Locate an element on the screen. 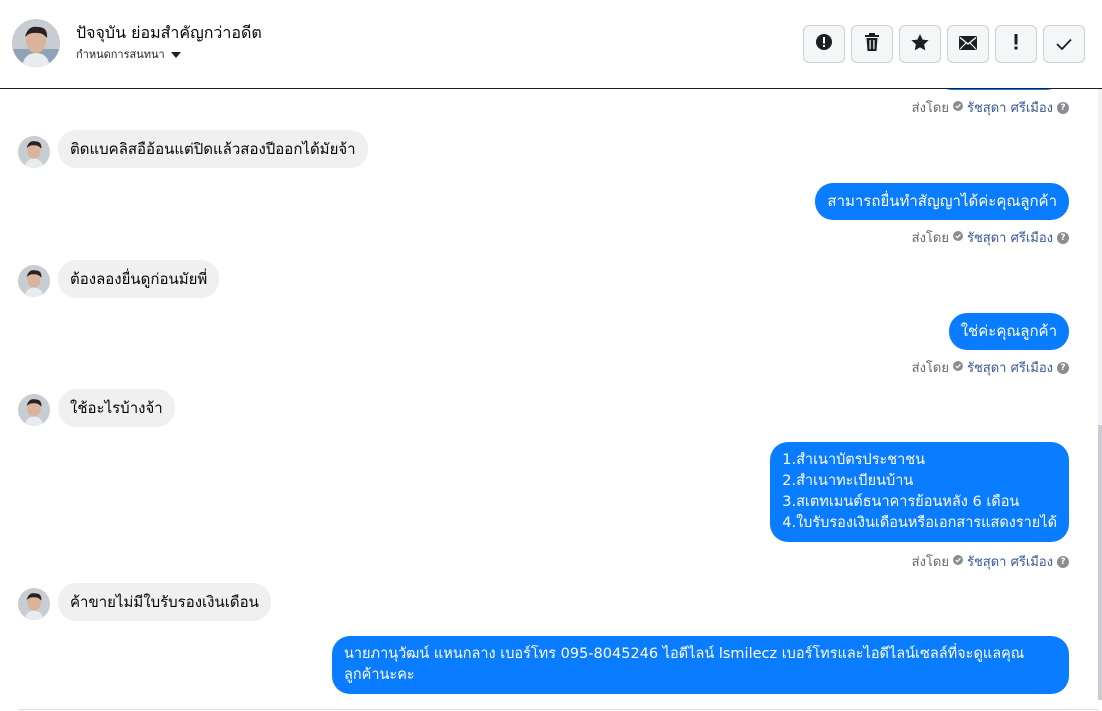 This screenshot has width=1102, height=711. exclamation-icon is located at coordinates (1016, 44).